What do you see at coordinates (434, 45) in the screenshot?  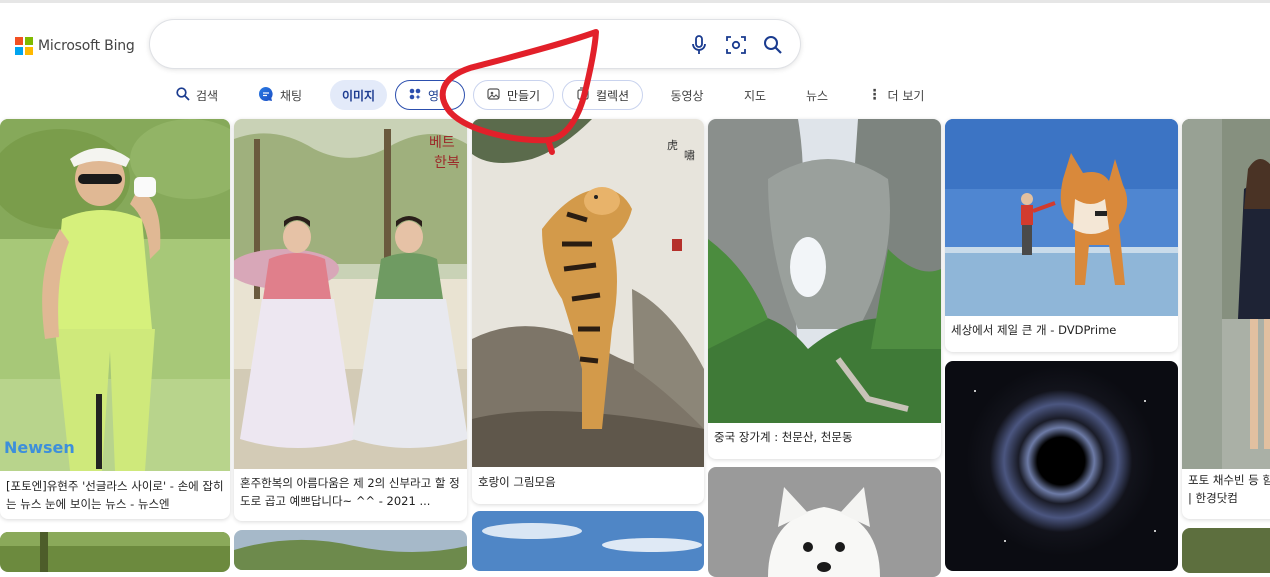 I see `search-input` at bounding box center [434, 45].